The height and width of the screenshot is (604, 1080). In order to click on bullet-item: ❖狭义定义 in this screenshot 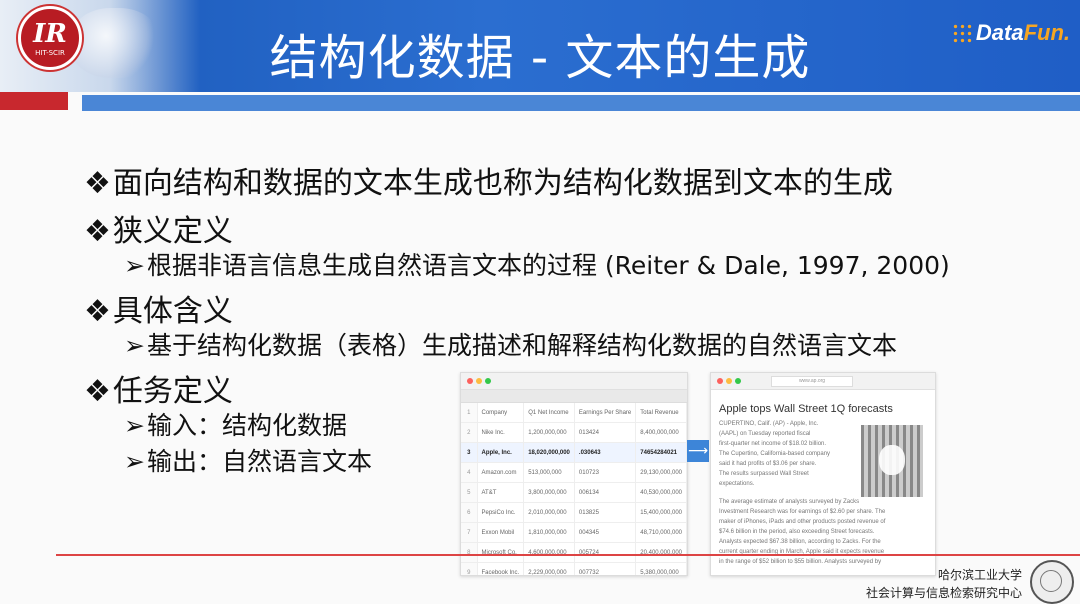, I will do `click(158, 228)`.